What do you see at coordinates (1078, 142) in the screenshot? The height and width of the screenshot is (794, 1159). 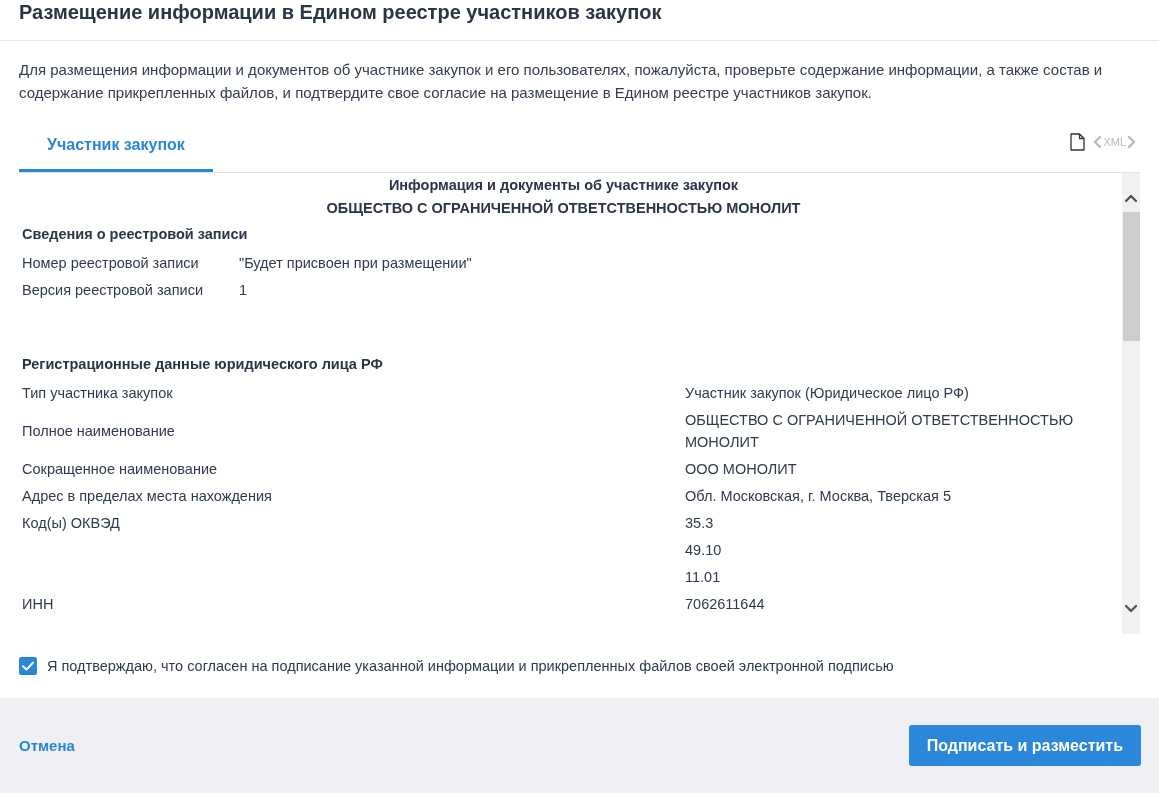 I see `document-icon` at bounding box center [1078, 142].